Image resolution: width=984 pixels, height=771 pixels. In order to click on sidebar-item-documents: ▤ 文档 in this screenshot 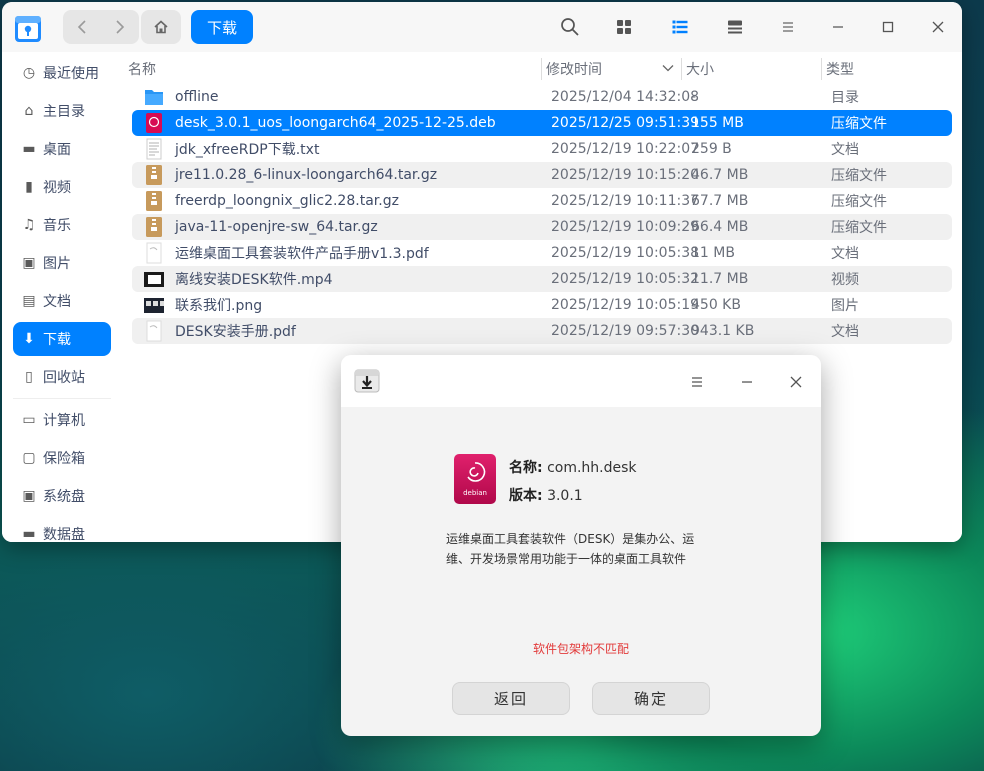, I will do `click(62, 301)`.